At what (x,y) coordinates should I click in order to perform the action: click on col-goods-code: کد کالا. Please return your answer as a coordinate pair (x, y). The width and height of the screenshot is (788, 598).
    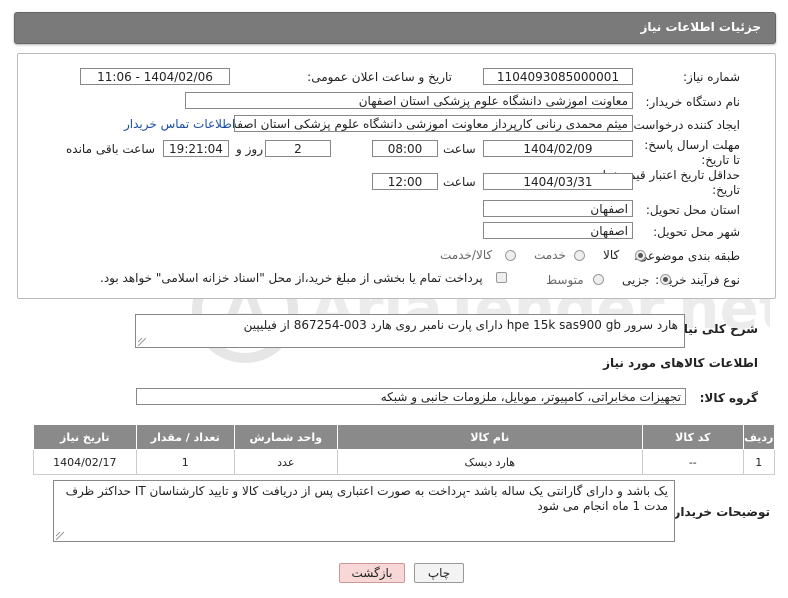
    Looking at the image, I should click on (693, 437).